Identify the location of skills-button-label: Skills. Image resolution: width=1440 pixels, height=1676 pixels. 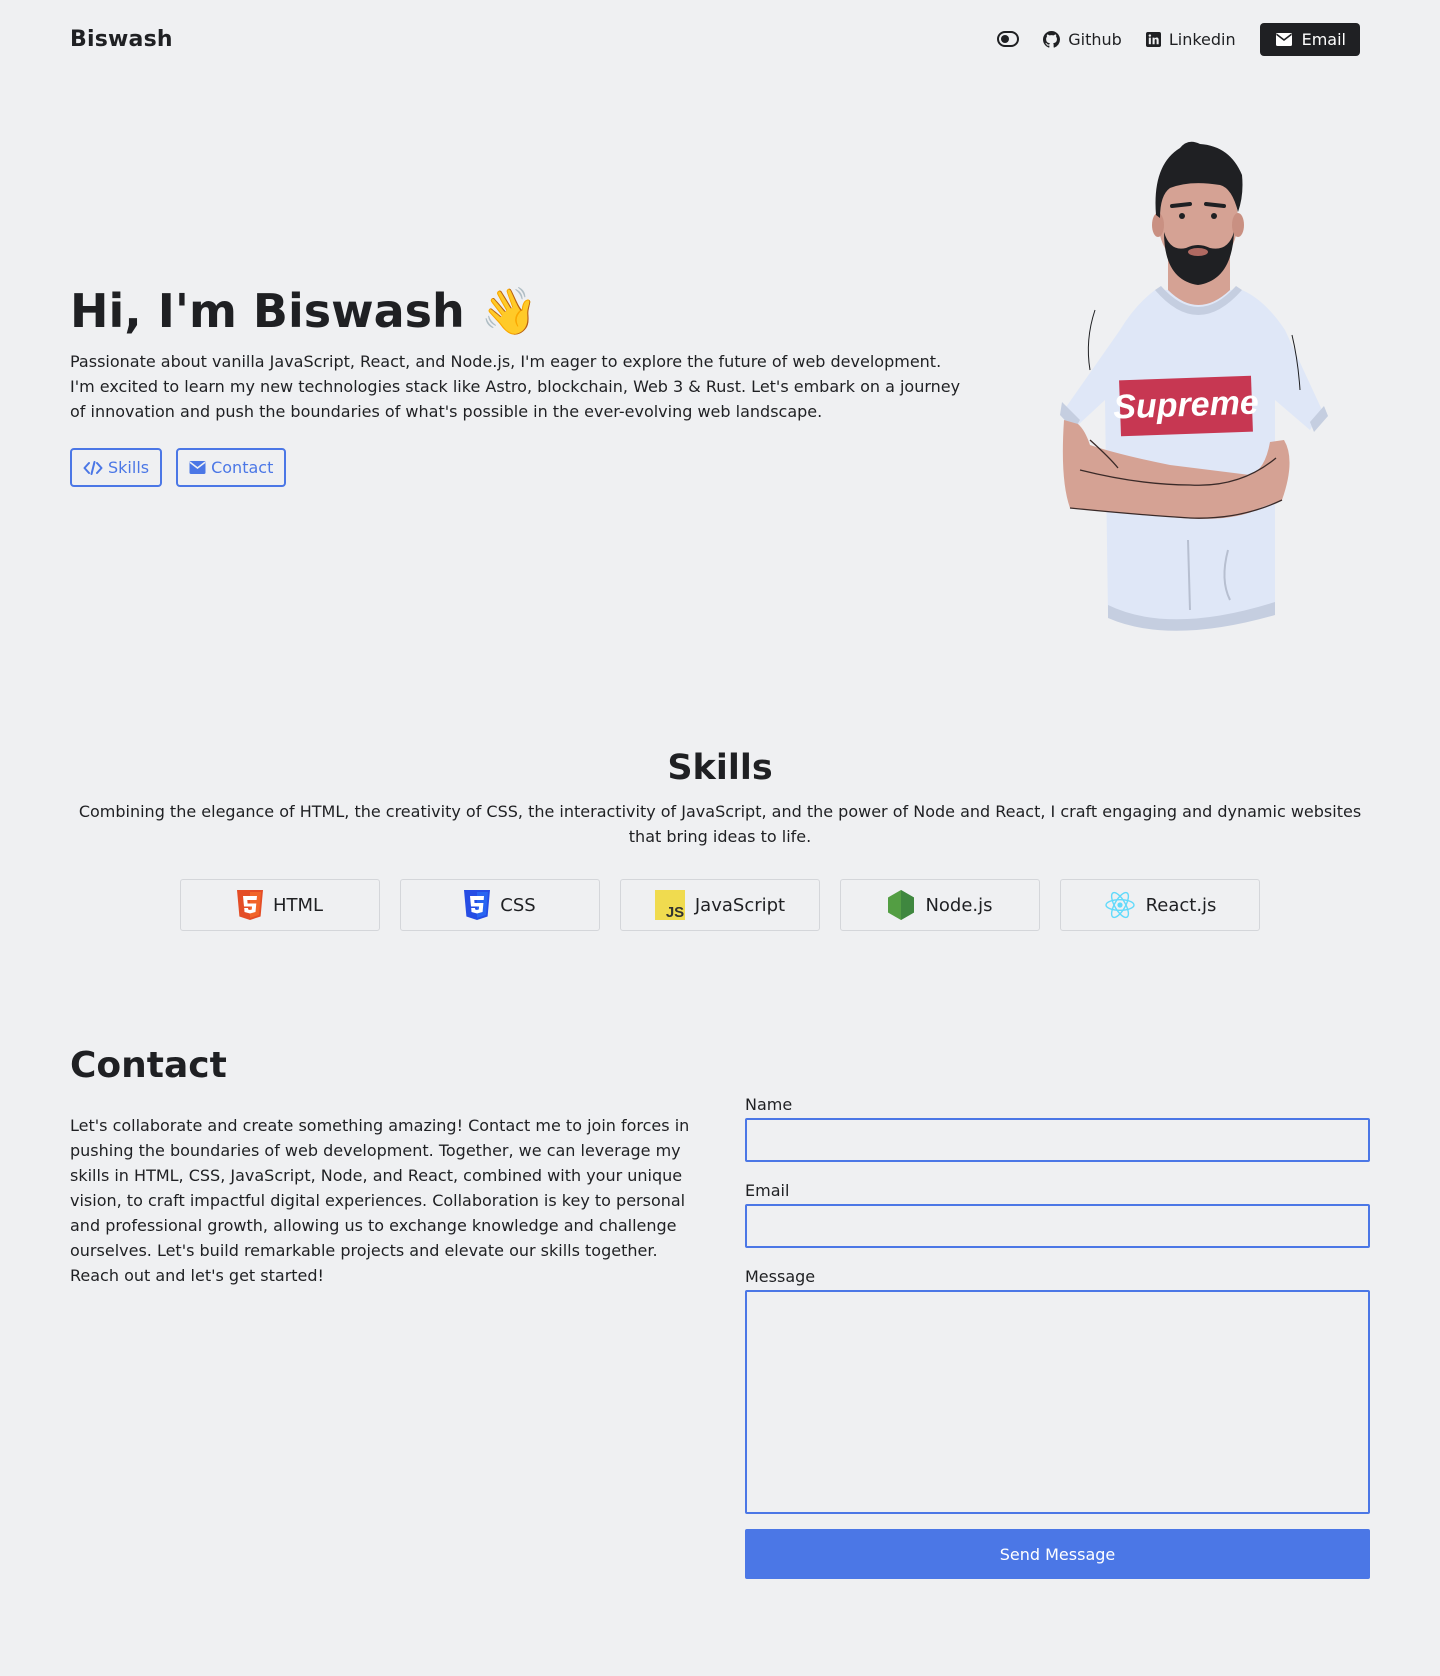
(129, 467).